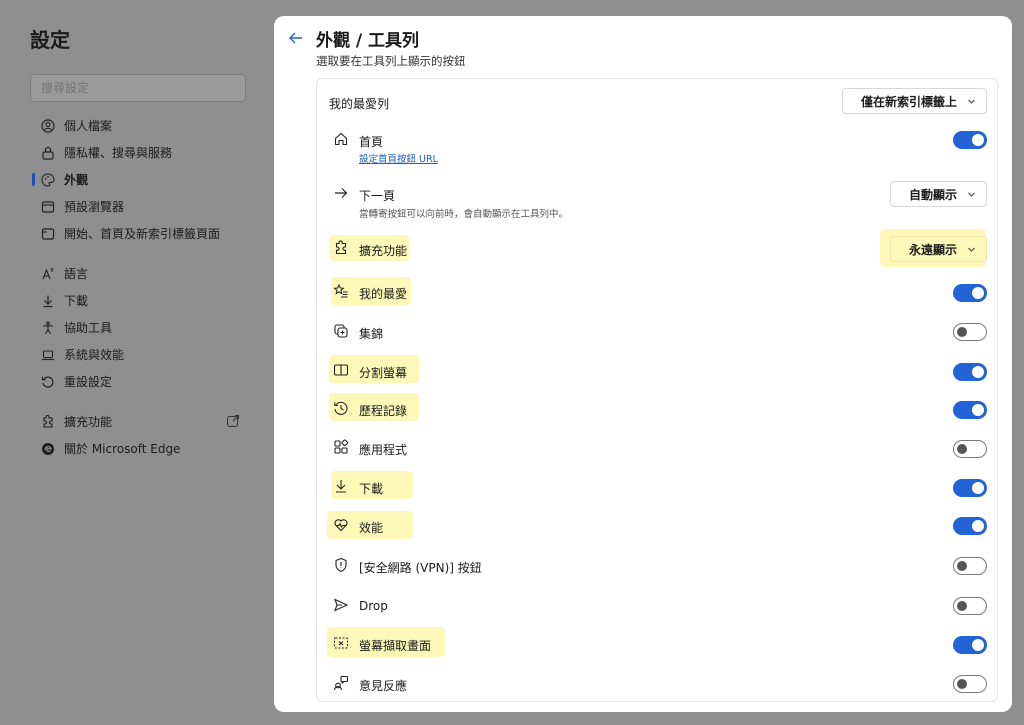  Describe the element at coordinates (76, 274) in the screenshot. I see `sidebar-item-label: 語言` at that location.